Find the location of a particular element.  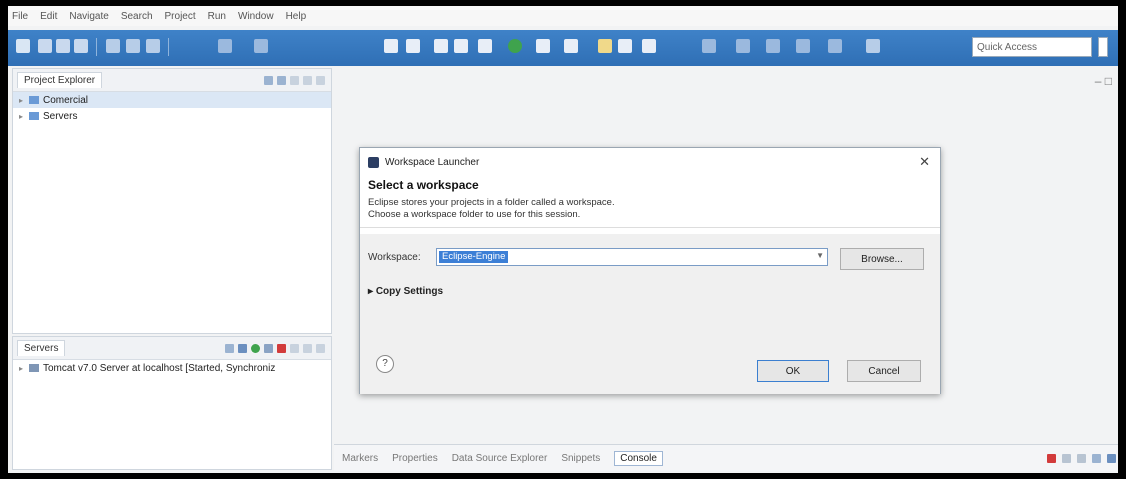

tab-markers: Markers is located at coordinates (360, 458).